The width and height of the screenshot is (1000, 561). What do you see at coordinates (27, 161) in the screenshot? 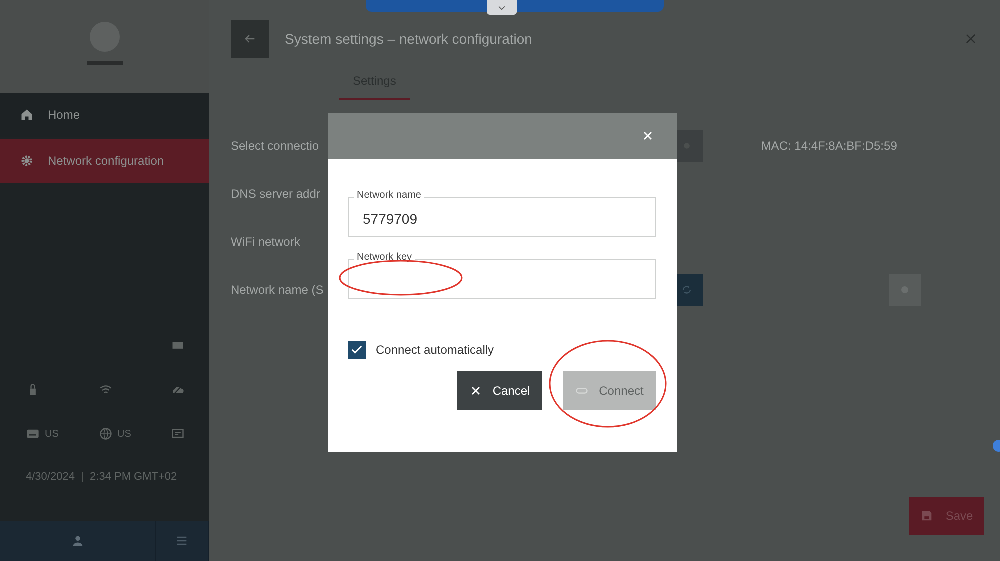
I see `gear-icon` at bounding box center [27, 161].